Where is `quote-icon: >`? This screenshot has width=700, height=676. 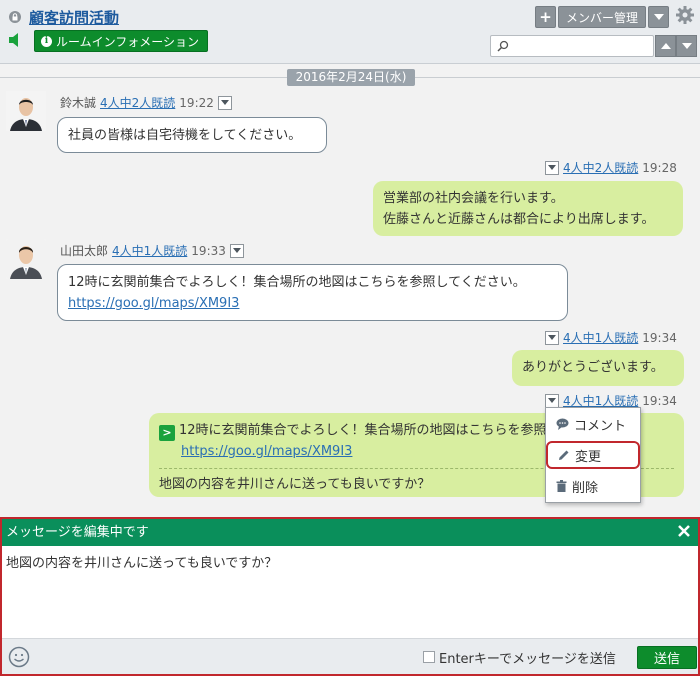 quote-icon: > is located at coordinates (167, 432).